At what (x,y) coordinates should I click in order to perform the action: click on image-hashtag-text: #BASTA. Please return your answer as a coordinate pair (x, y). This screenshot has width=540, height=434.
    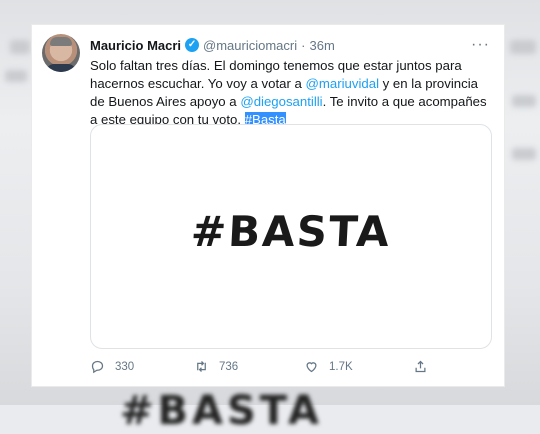
    Looking at the image, I should click on (291, 231).